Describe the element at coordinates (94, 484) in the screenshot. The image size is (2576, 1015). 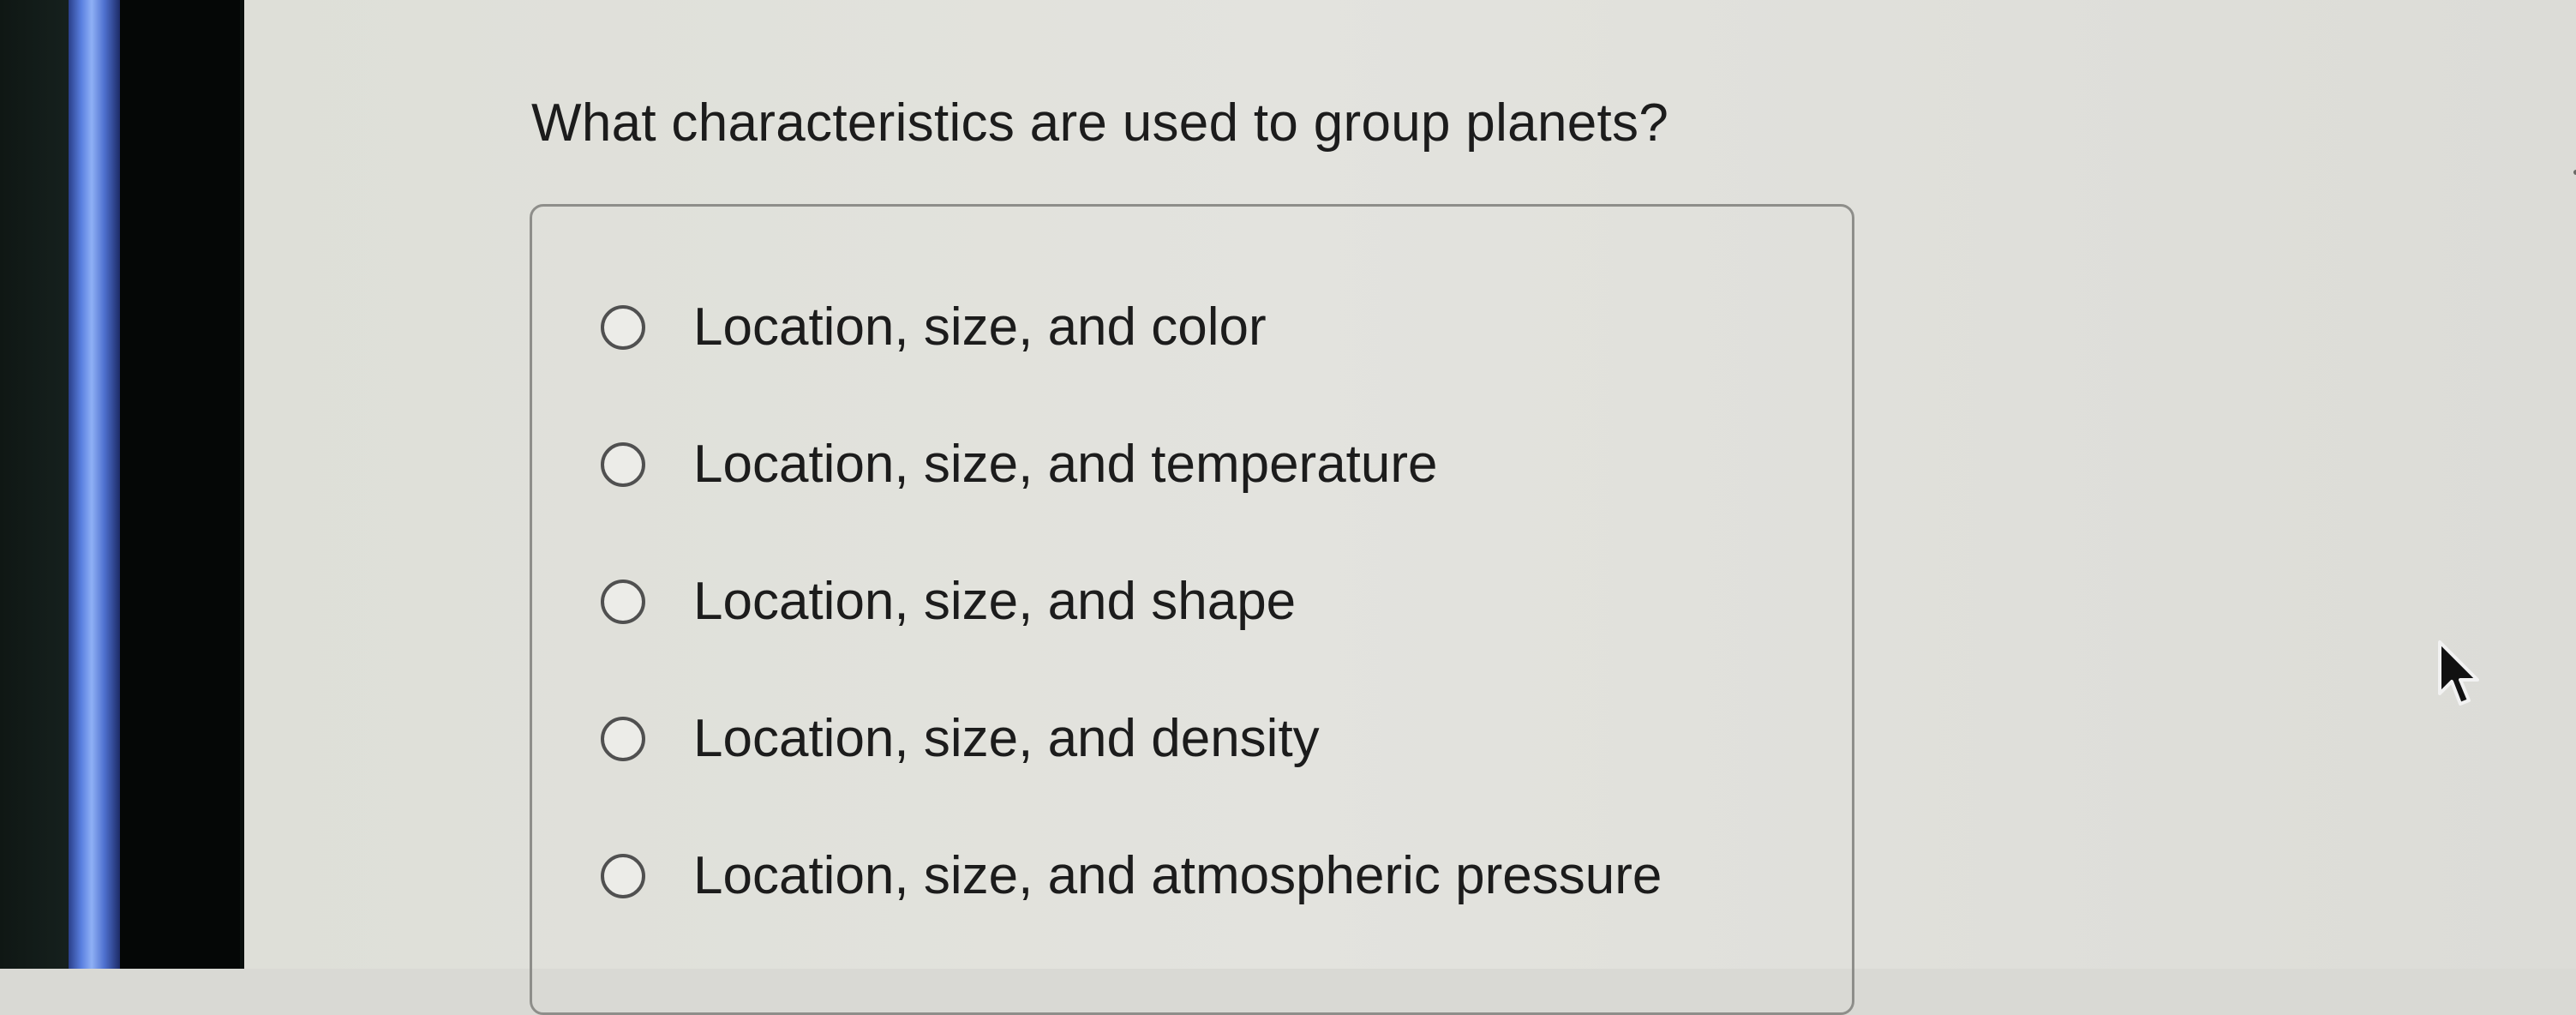
I see `bezel-reflection` at that location.